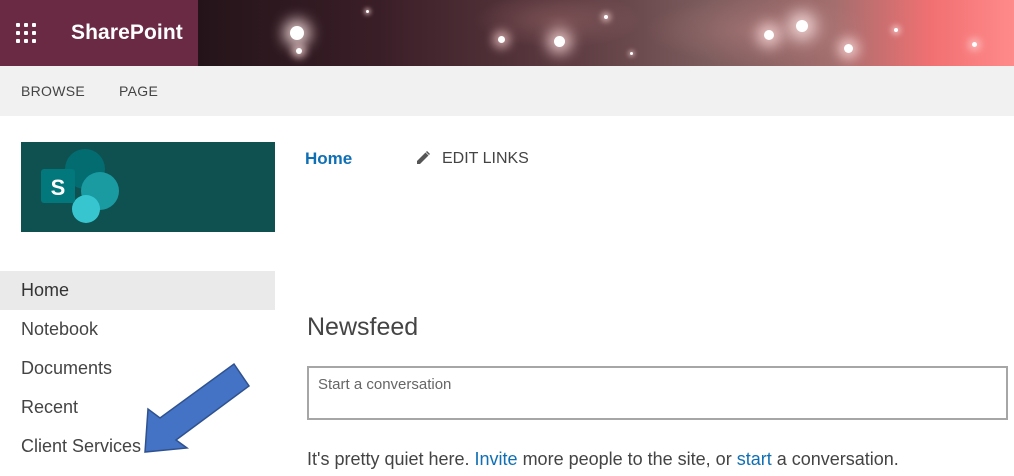 Image resolution: width=1014 pixels, height=476 pixels. What do you see at coordinates (328, 159) in the screenshot?
I see `topnav-home-link: Home` at bounding box center [328, 159].